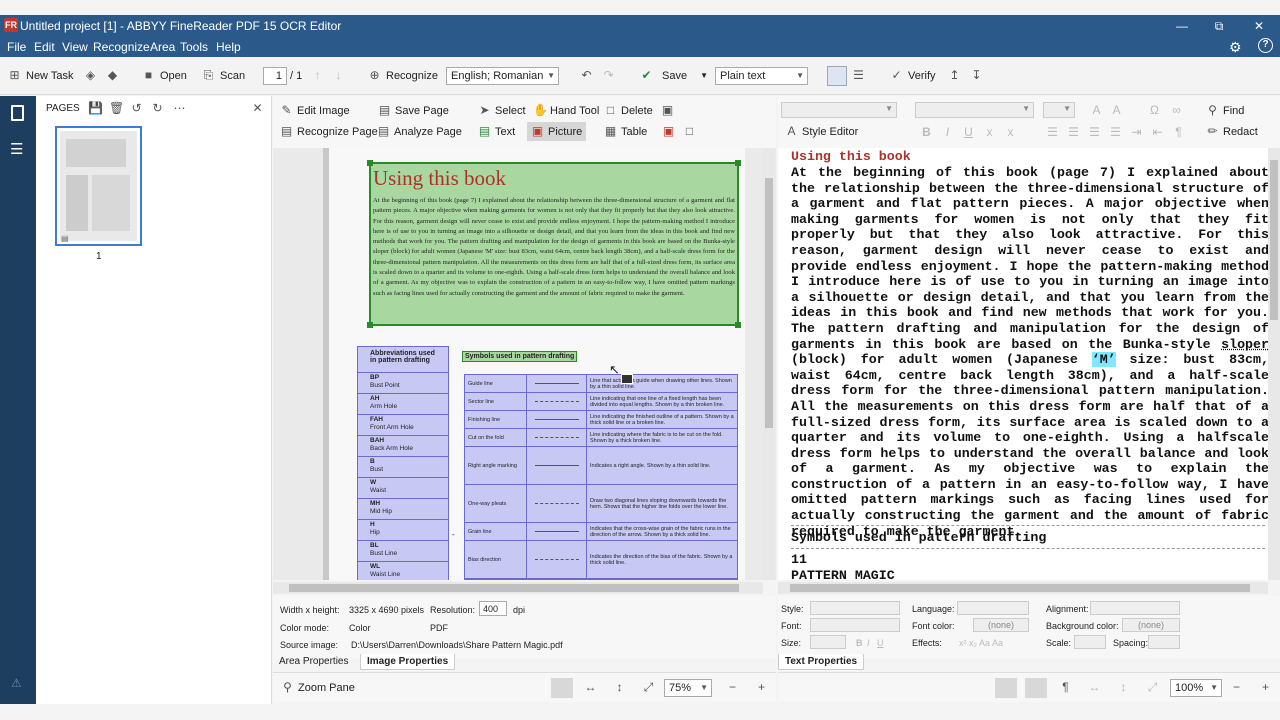 The height and width of the screenshot is (720, 1280). I want to click on text-view-icon: ☰, so click(858, 75).